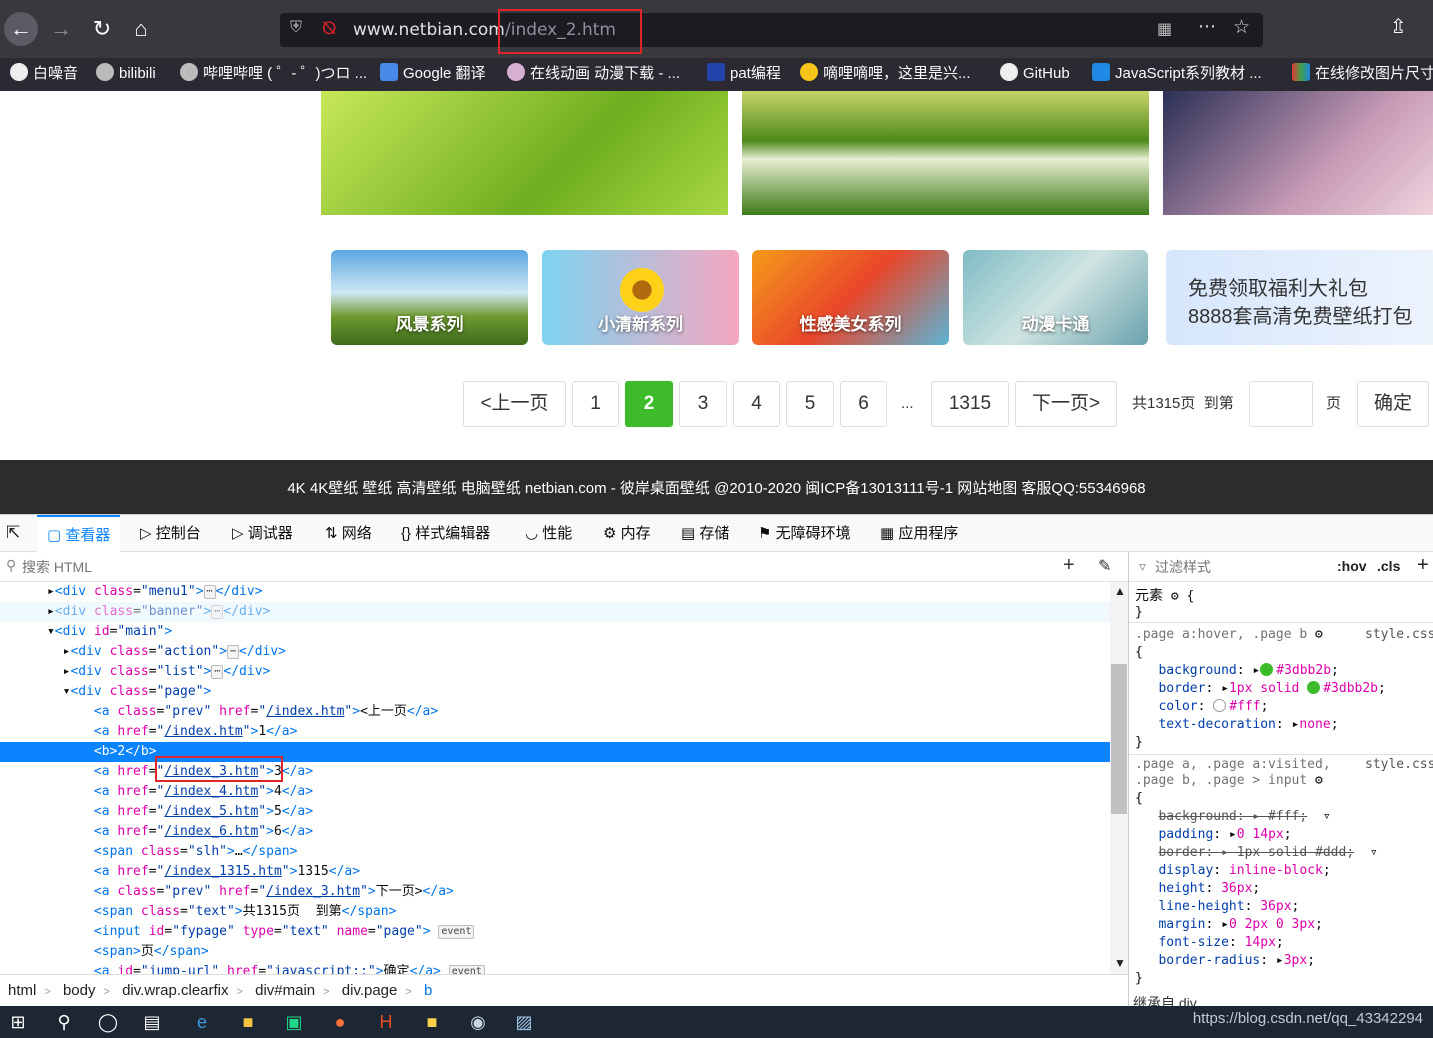 Image resolution: width=1433 pixels, height=1038 pixels. I want to click on tree-node: ▸<div class="action"> ⋯ </div>, so click(555, 652).